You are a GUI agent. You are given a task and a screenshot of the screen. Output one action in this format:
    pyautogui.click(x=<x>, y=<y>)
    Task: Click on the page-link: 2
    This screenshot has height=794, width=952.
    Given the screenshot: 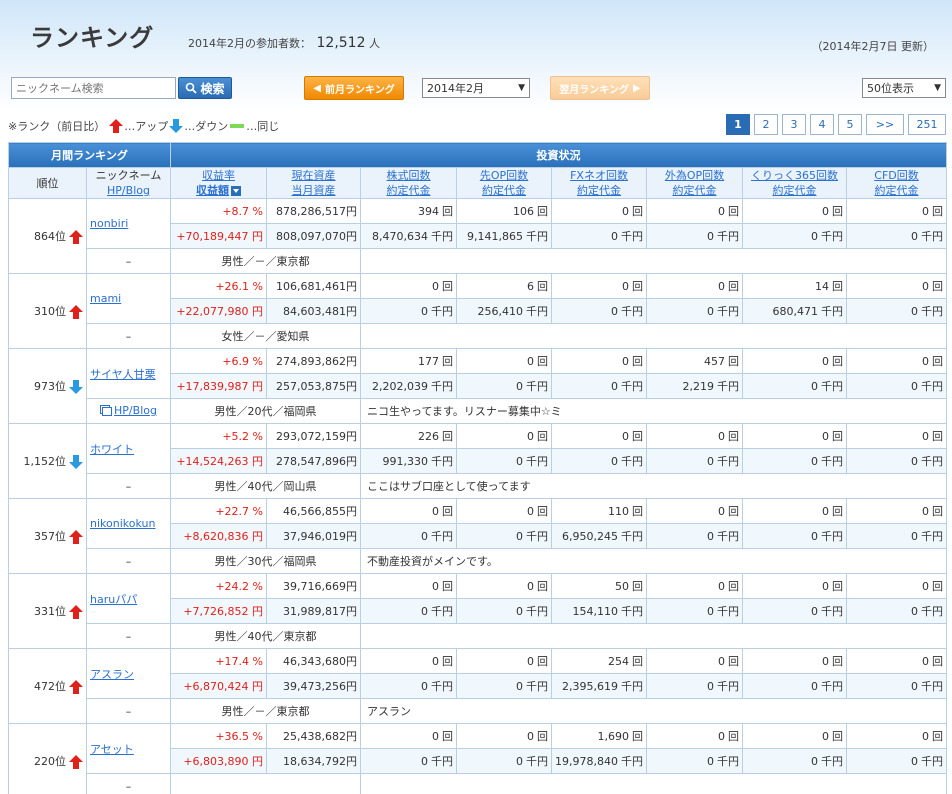 What is the action you would take?
    pyautogui.click(x=766, y=124)
    